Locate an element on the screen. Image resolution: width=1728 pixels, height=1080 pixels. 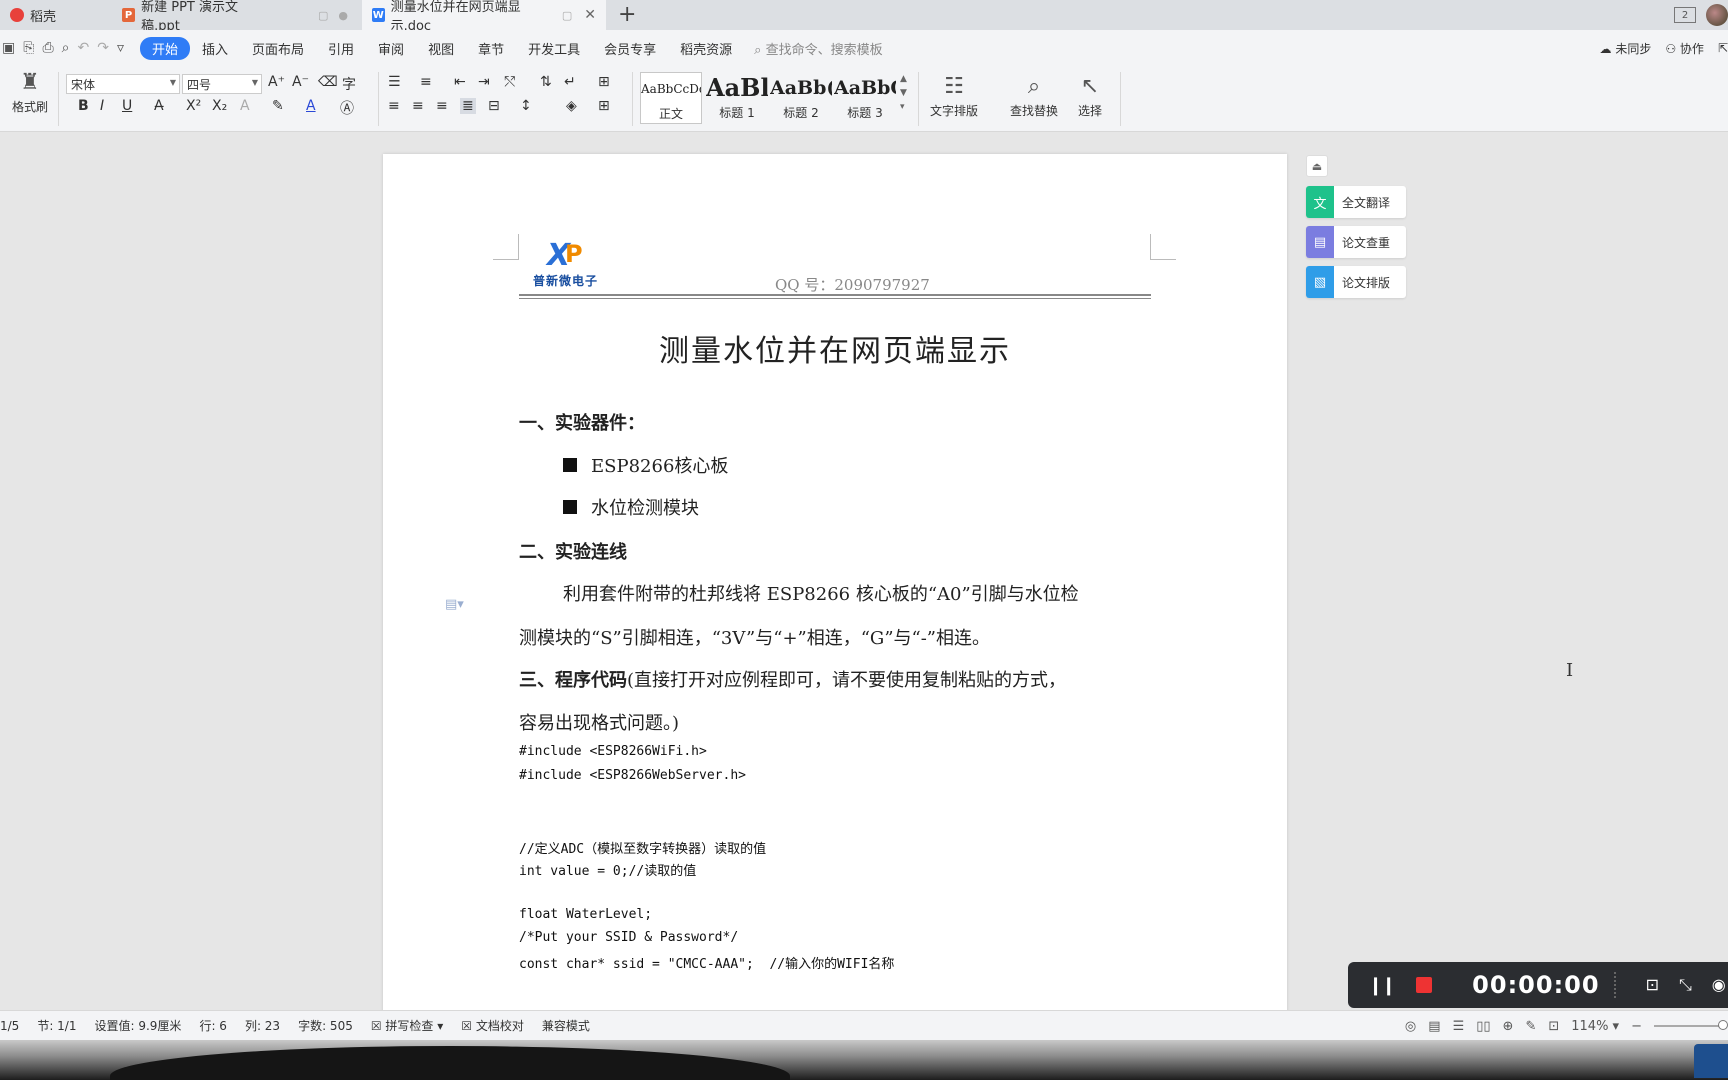
superscript-icon: X² is located at coordinates (193, 106).